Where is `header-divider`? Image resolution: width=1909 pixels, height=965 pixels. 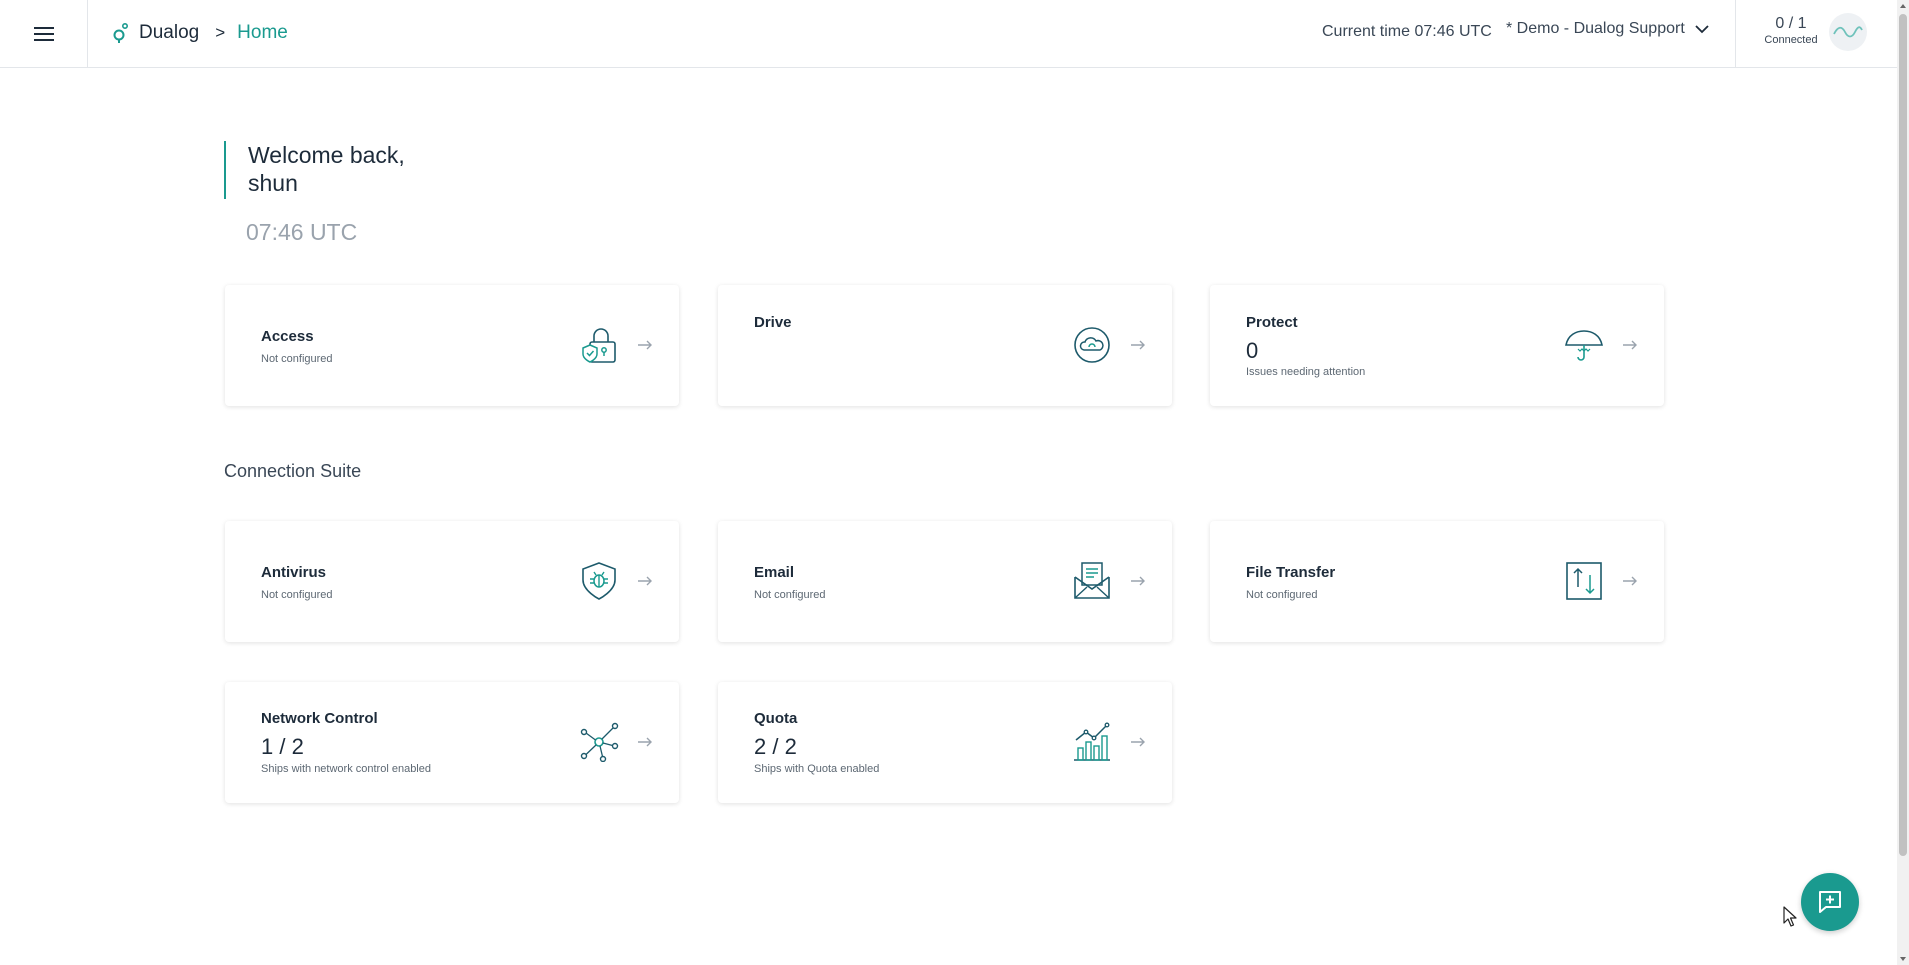
header-divider is located at coordinates (1735, 34).